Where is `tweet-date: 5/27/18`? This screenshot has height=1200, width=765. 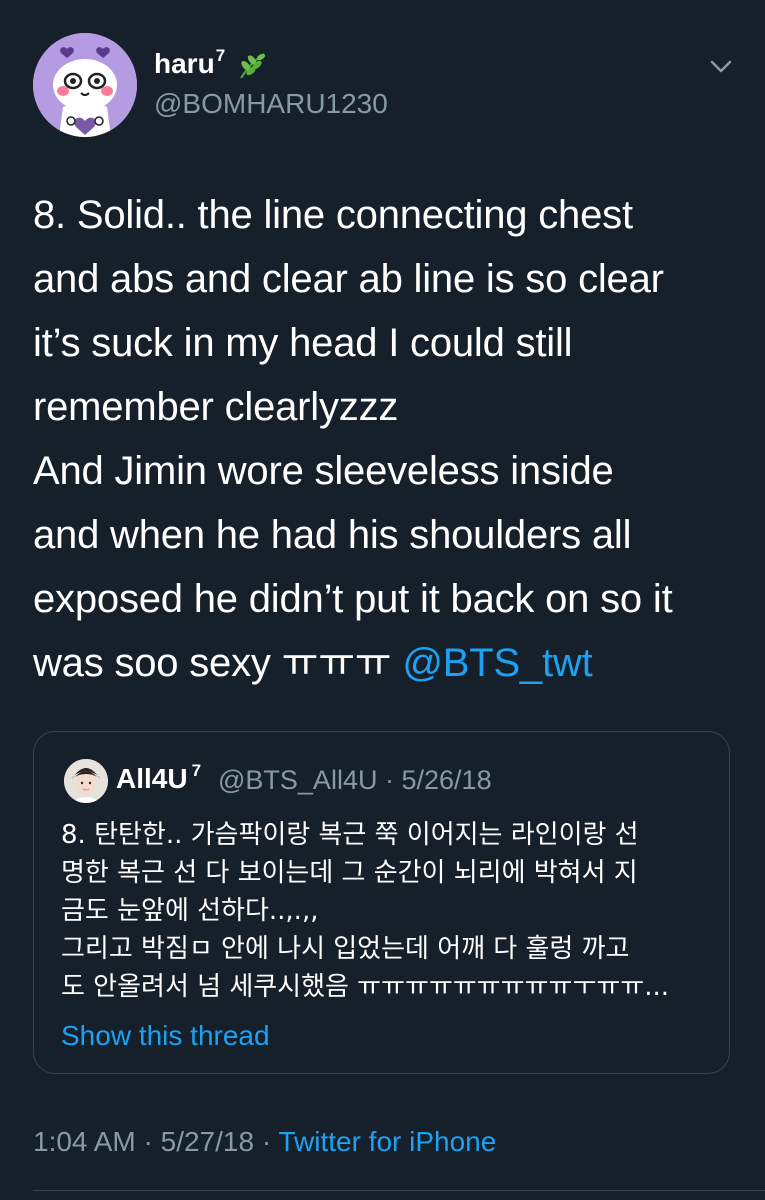
tweet-date: 5/27/18 is located at coordinates (207, 1141).